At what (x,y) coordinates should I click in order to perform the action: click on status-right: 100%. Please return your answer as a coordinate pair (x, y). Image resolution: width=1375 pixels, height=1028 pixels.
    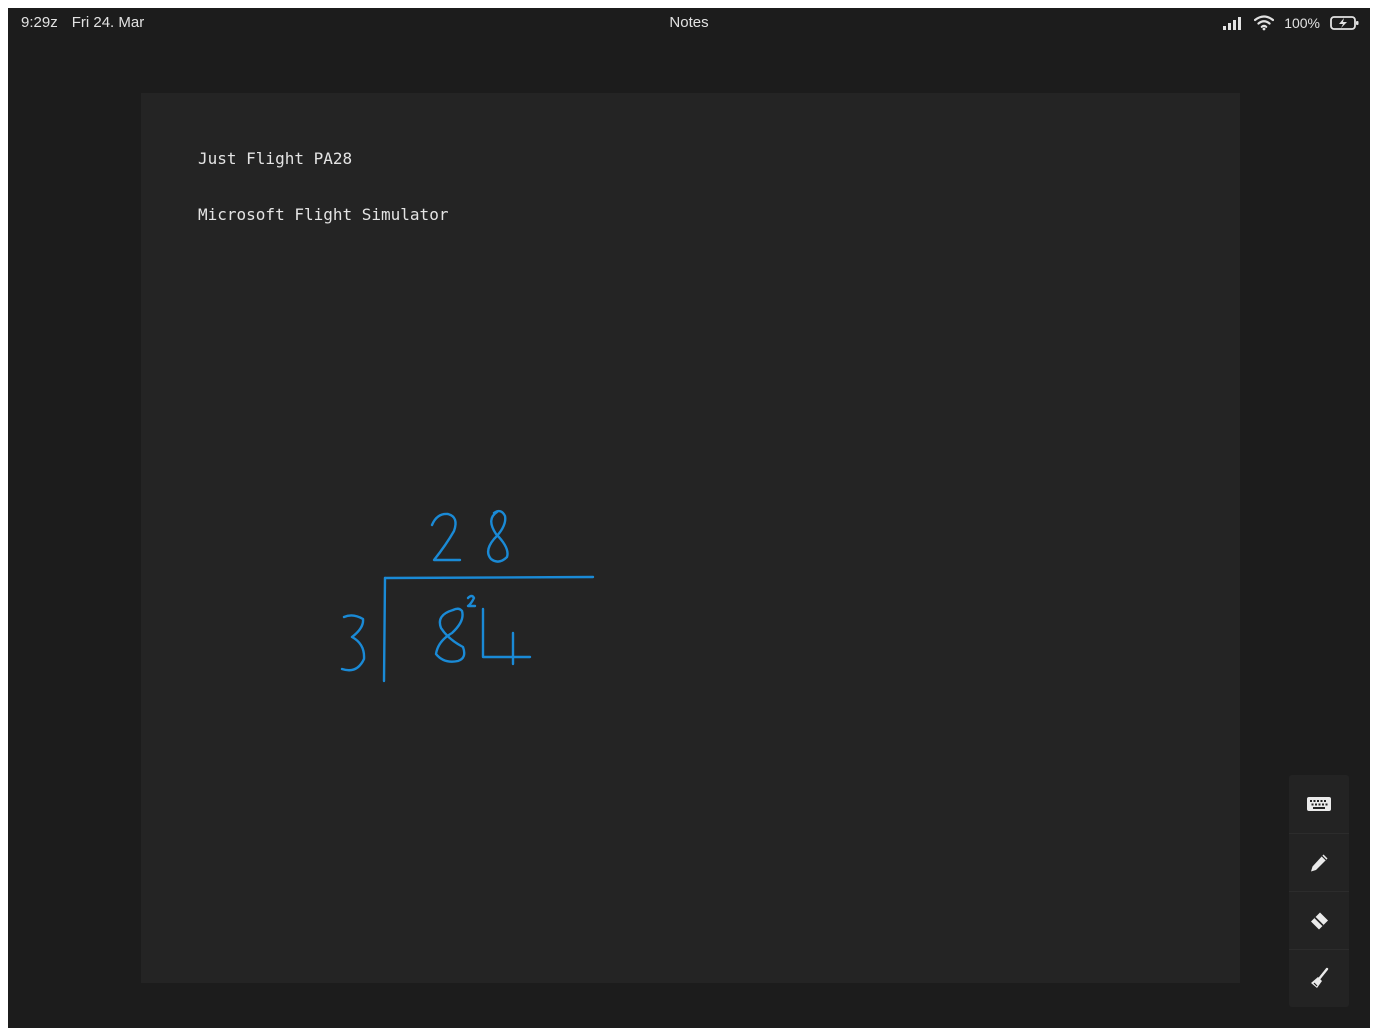
    Looking at the image, I should click on (1291, 23).